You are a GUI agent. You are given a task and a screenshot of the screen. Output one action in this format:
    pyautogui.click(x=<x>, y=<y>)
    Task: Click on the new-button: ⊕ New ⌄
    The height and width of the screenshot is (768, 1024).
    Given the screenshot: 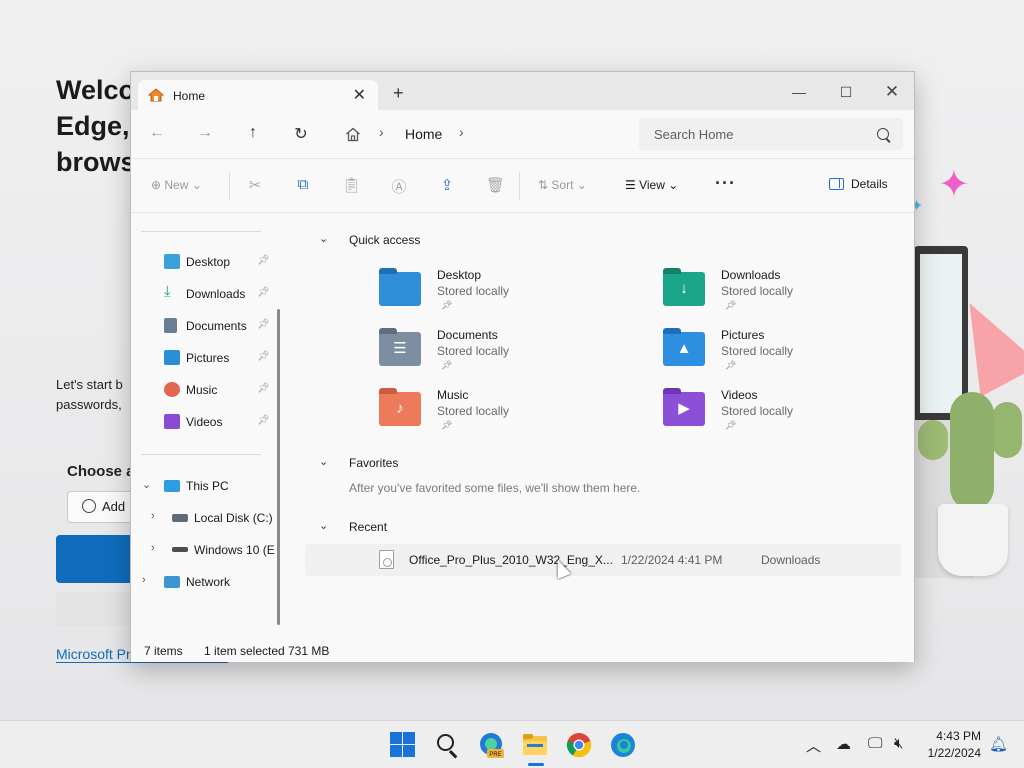 What is the action you would take?
    pyautogui.click(x=176, y=185)
    